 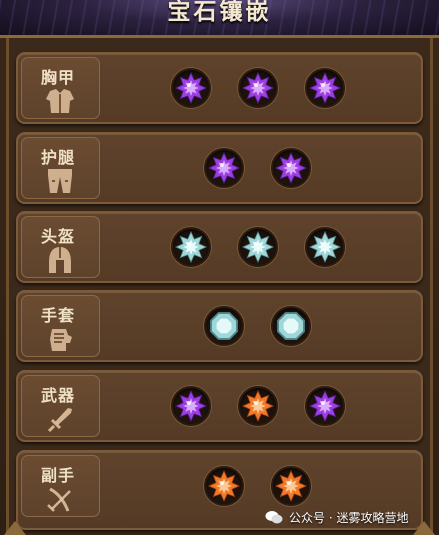 What do you see at coordinates (60, 260) in the screenshot?
I see `helmet-icon` at bounding box center [60, 260].